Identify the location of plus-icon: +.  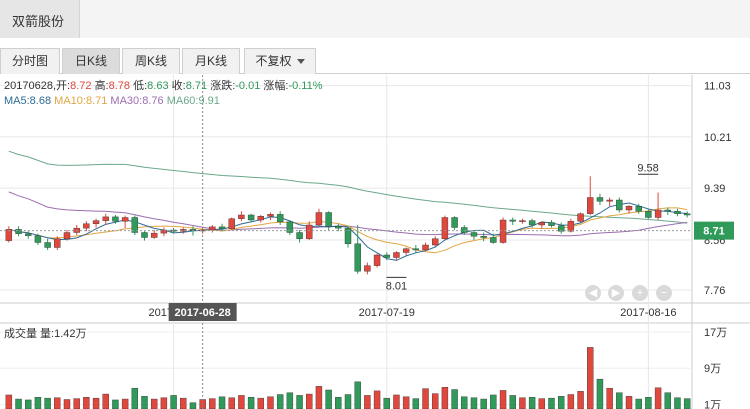
(640, 293).